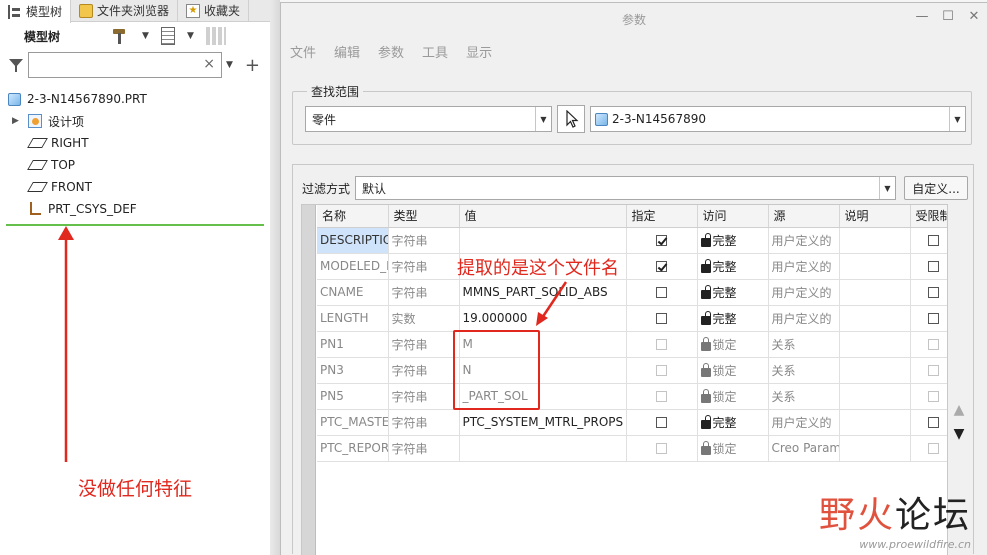 The width and height of the screenshot is (987, 555). I want to click on cell-value: M, so click(543, 344).